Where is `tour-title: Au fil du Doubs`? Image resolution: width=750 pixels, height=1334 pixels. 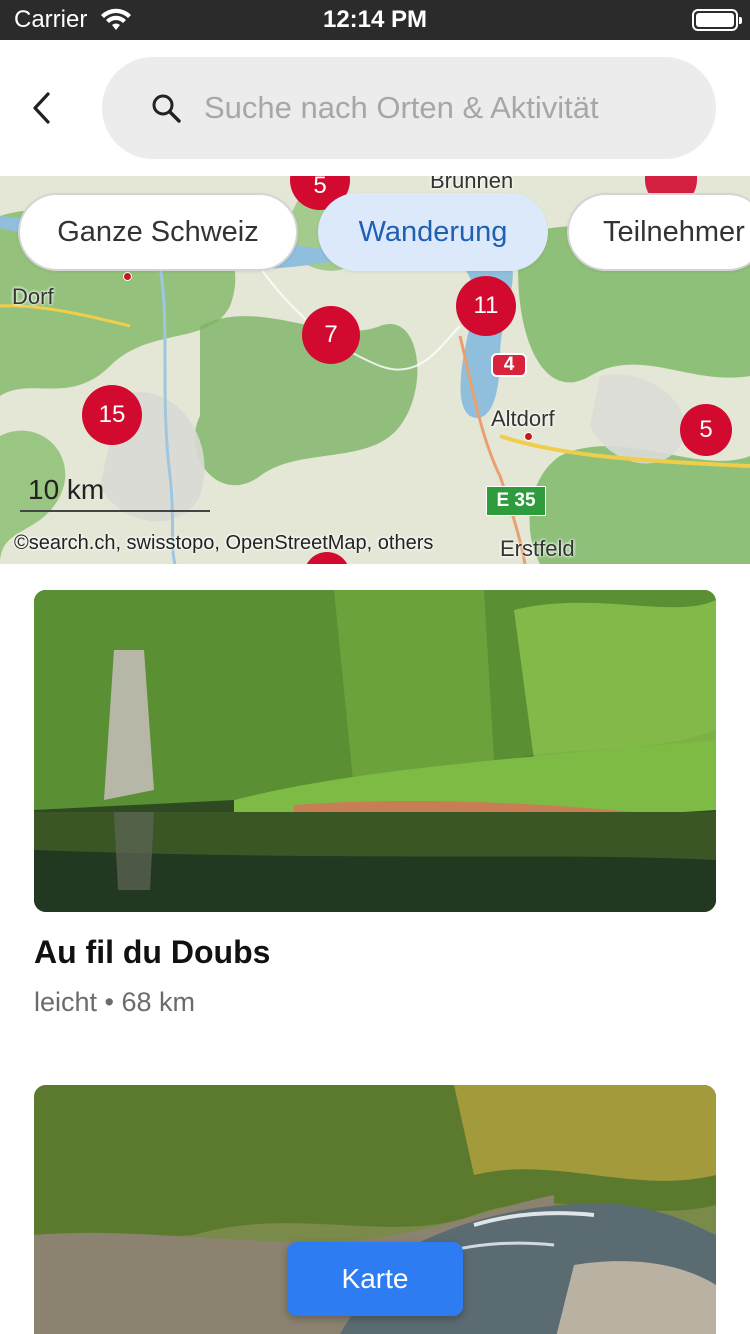 tour-title: Au fil du Doubs is located at coordinates (152, 952).